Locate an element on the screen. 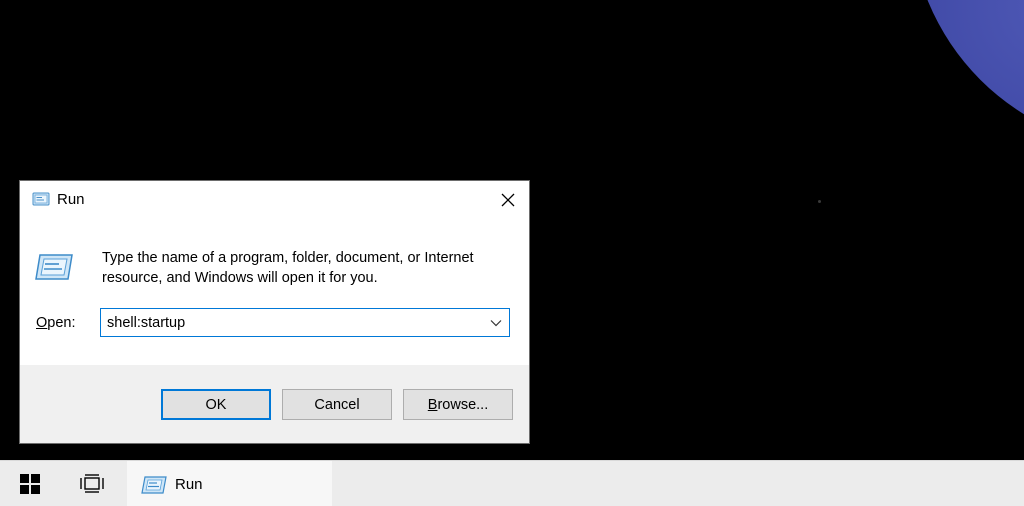 The width and height of the screenshot is (1024, 506). taskbar-item-label: Run is located at coordinates (189, 484).